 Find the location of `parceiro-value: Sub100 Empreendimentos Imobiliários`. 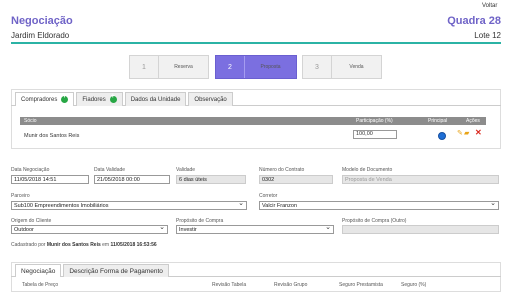

parceiro-value: Sub100 Empreendimentos Imobiliários is located at coordinates (61, 206).